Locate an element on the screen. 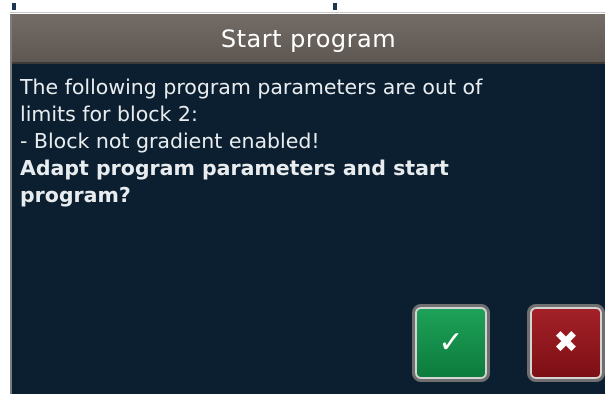 The width and height of the screenshot is (605, 394). message-line: limits for block 2: is located at coordinates (109, 114).